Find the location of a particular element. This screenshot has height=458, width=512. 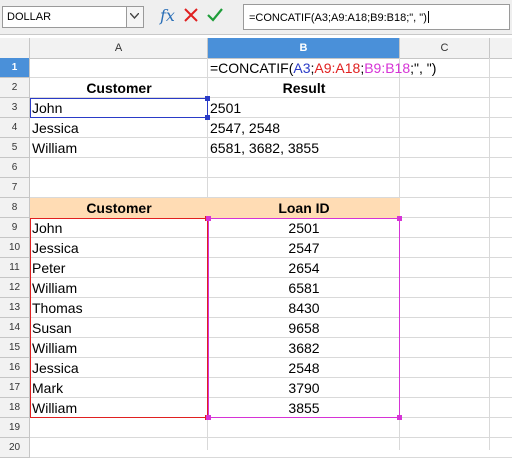

cell-b5: 6581, 3682, 3855 is located at coordinates (304, 148).